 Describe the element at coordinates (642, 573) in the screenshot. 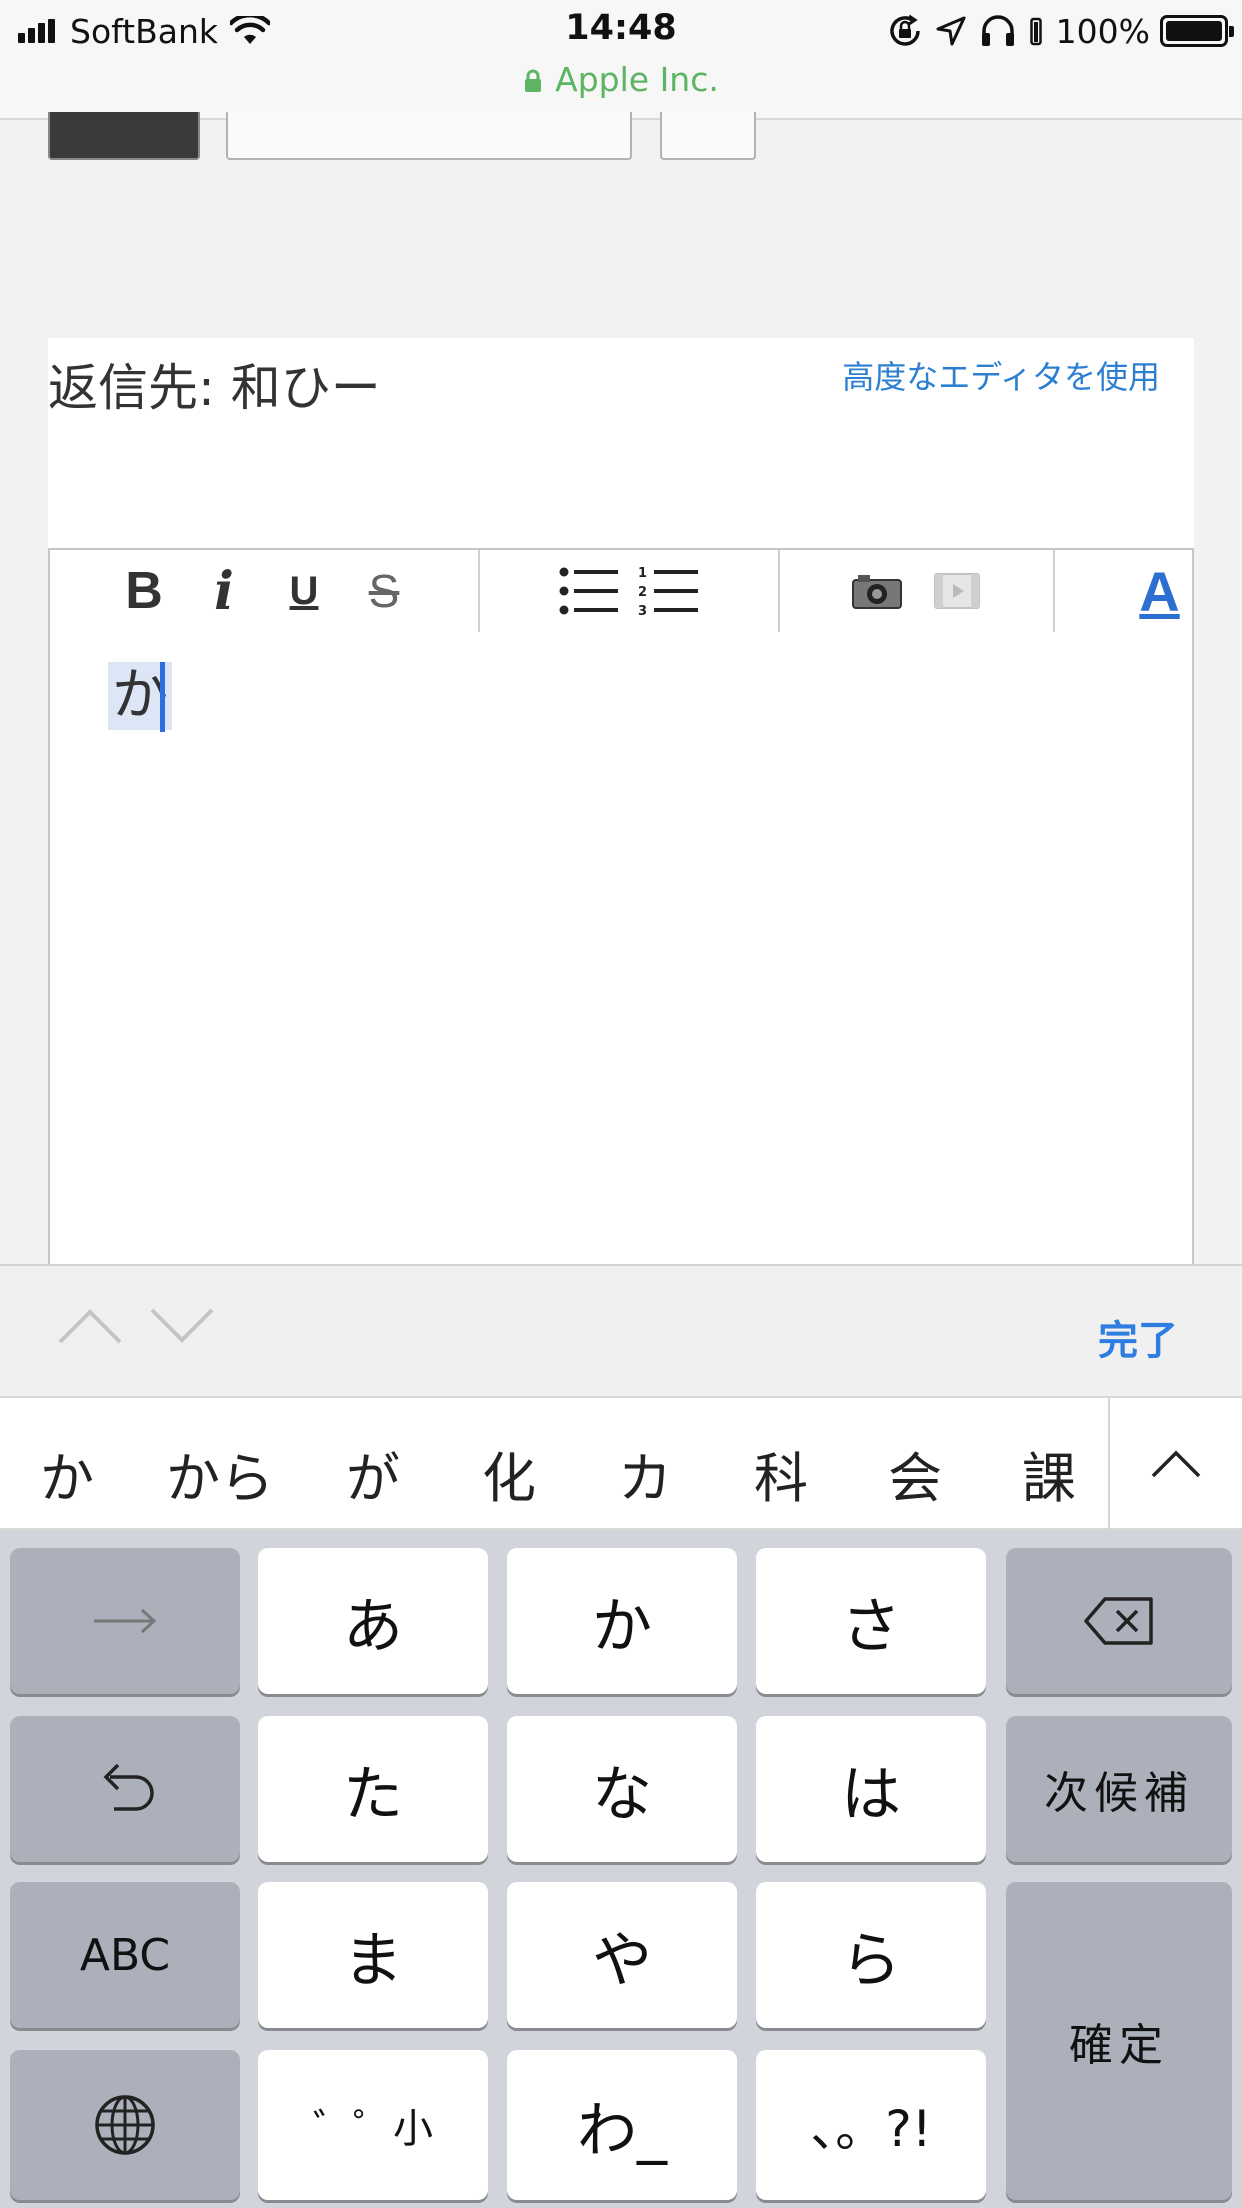

I see `svg-text: 1` at that location.